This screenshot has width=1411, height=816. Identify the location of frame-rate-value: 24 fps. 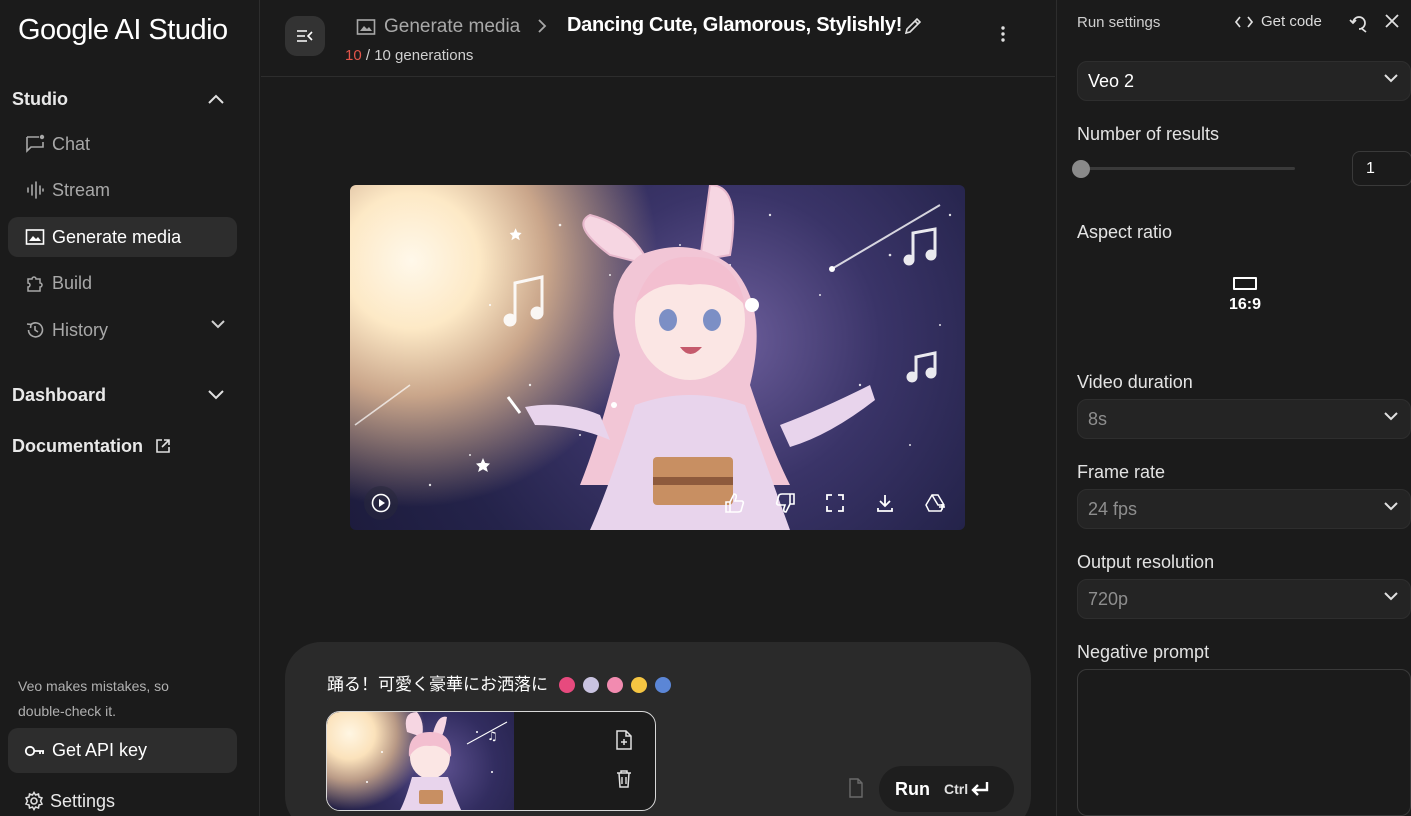
(1113, 508).